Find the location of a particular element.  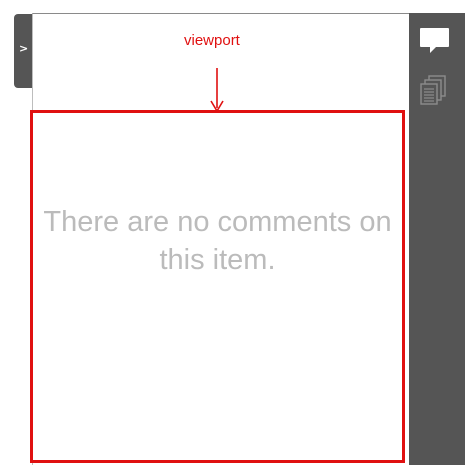

pages-stack-icon is located at coordinates (433, 90).